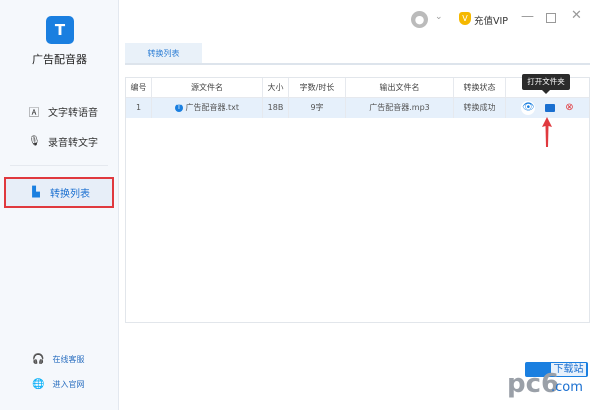 The height and width of the screenshot is (410, 600). Describe the element at coordinates (34, 113) in the screenshot. I see `text-icon: 🄰` at that location.